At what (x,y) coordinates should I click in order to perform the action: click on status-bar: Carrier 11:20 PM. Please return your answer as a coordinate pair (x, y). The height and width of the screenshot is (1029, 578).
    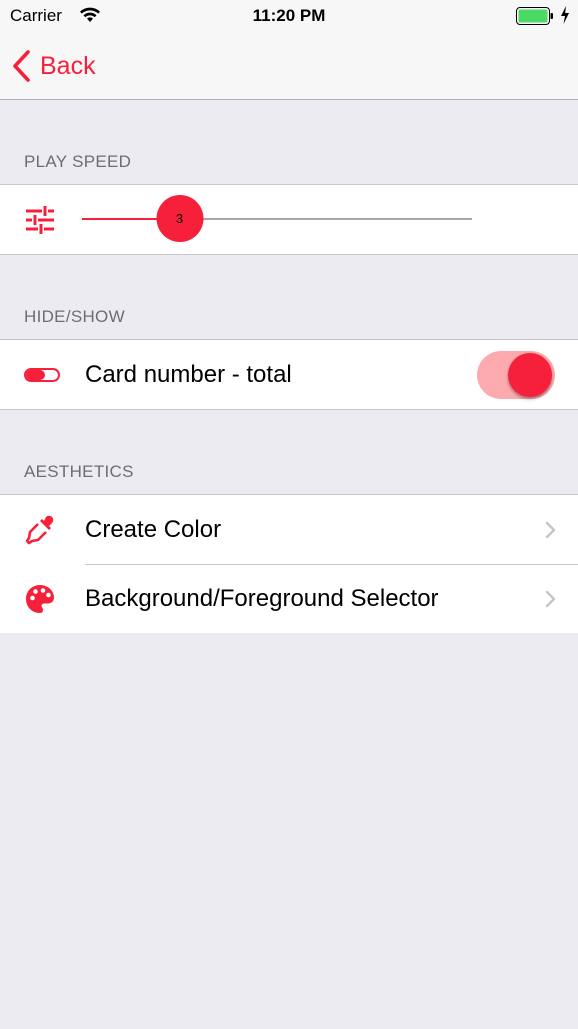
    Looking at the image, I should click on (289, 16).